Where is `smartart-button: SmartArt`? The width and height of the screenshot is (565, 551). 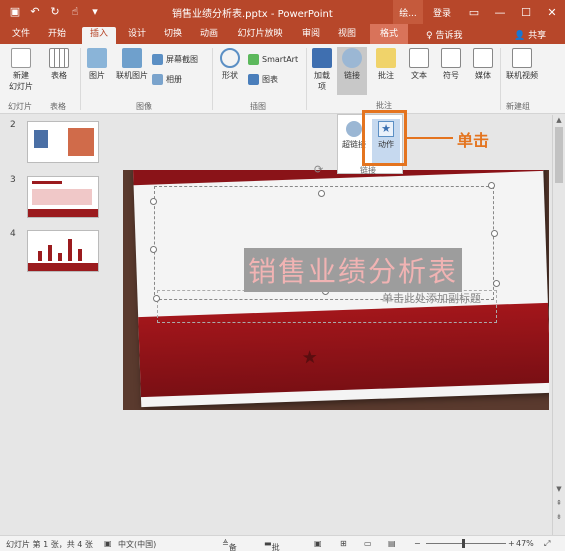
smartart-button: SmartArt is located at coordinates (273, 59).